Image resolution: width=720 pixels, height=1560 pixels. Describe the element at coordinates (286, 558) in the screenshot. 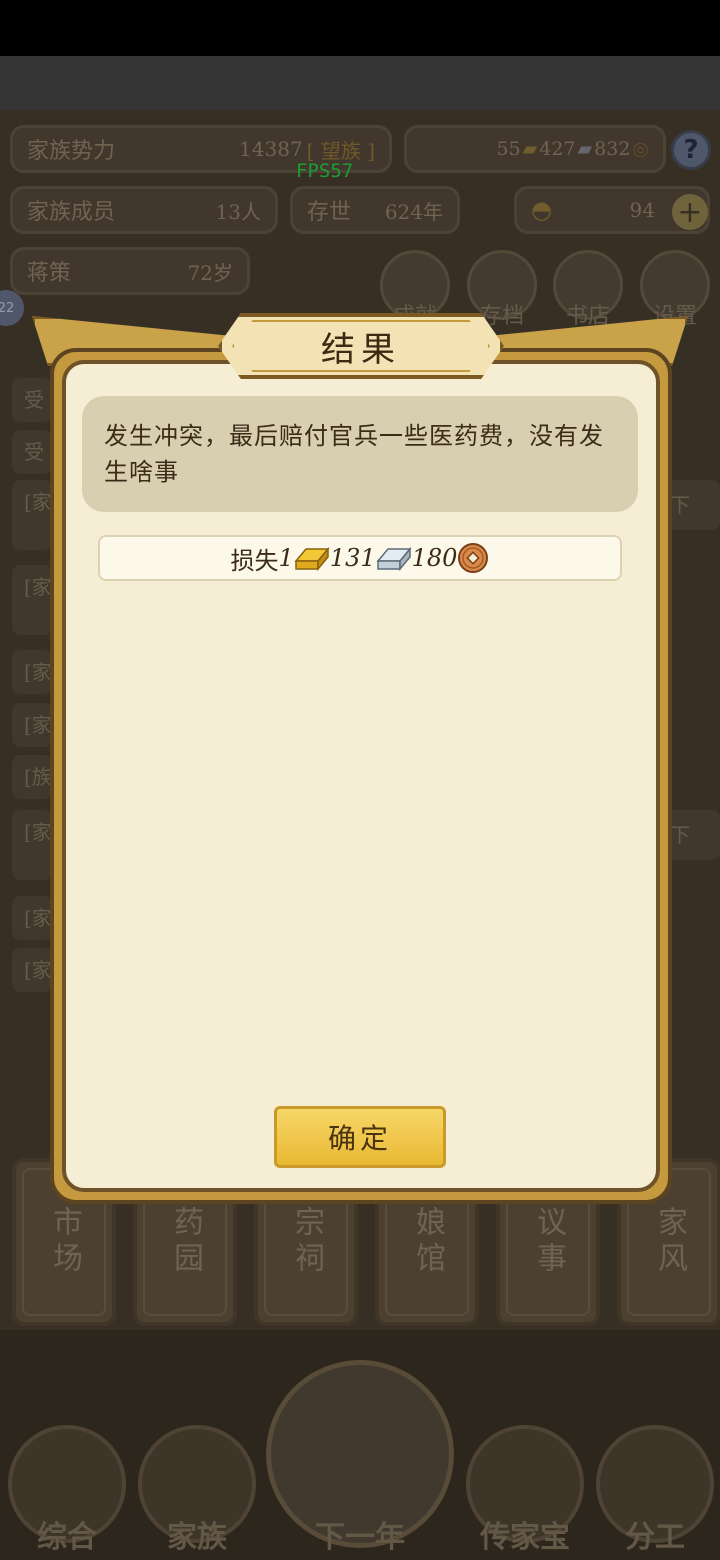

I see `loss-gold-amount: 1` at that location.